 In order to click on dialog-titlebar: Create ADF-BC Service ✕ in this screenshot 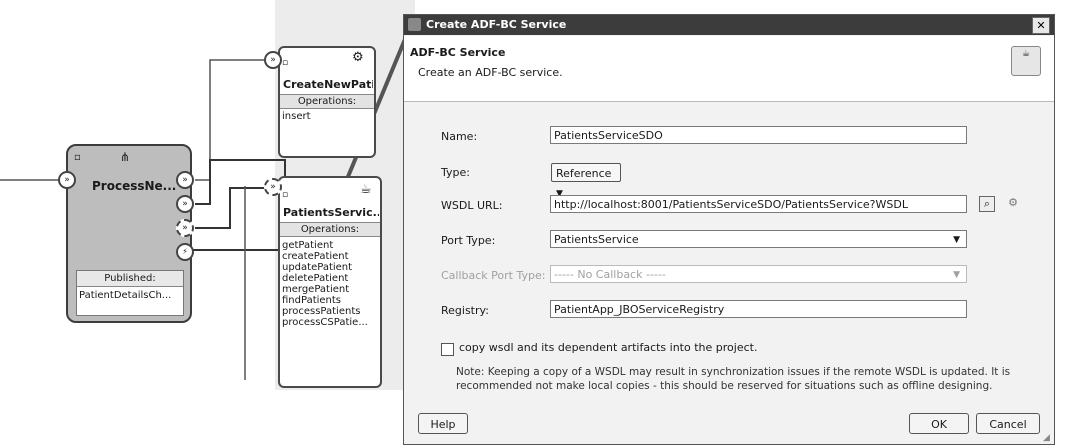, I will do `click(729, 25)`.